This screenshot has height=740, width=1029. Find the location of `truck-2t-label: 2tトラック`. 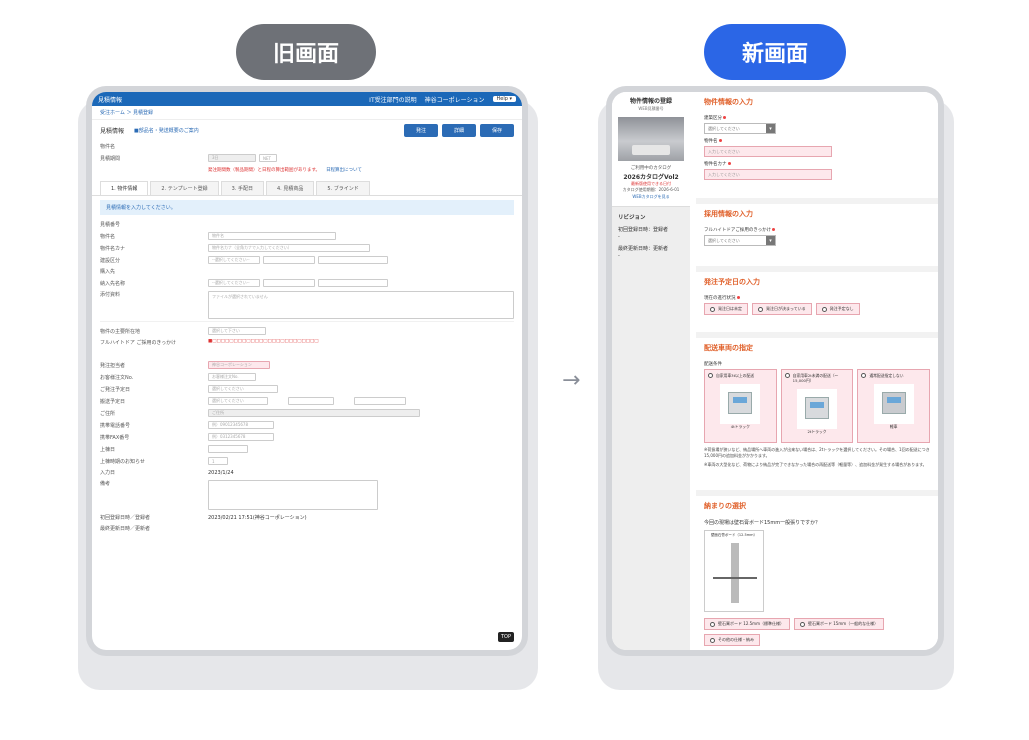

truck-2t-label: 2tトラック is located at coordinates (817, 431).